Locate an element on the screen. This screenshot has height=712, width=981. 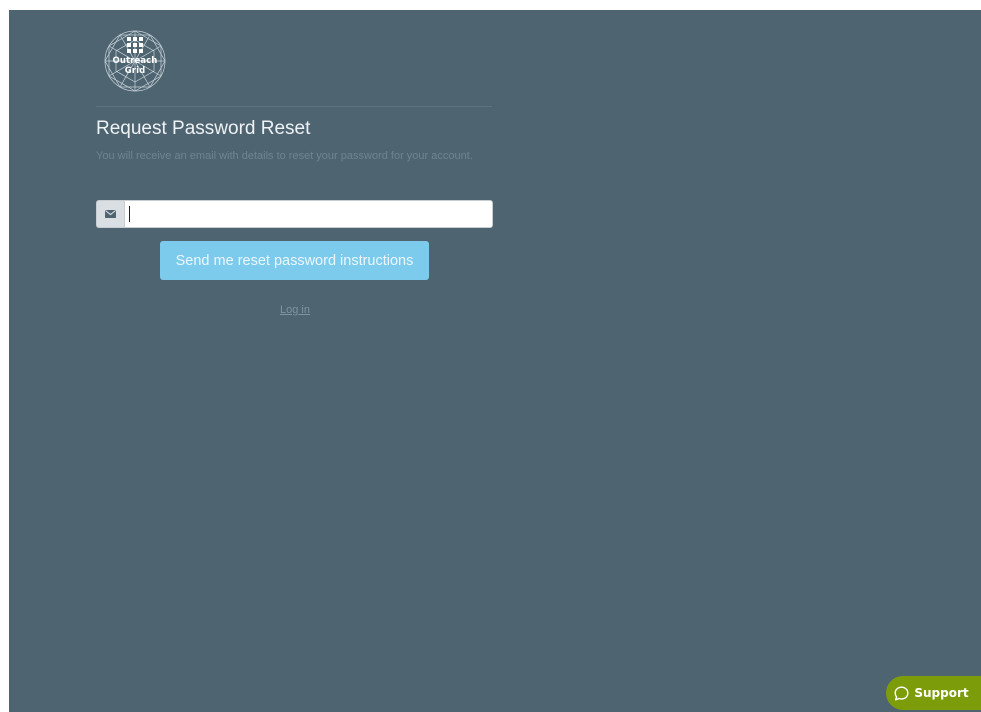
email-input-group is located at coordinates (294, 214).